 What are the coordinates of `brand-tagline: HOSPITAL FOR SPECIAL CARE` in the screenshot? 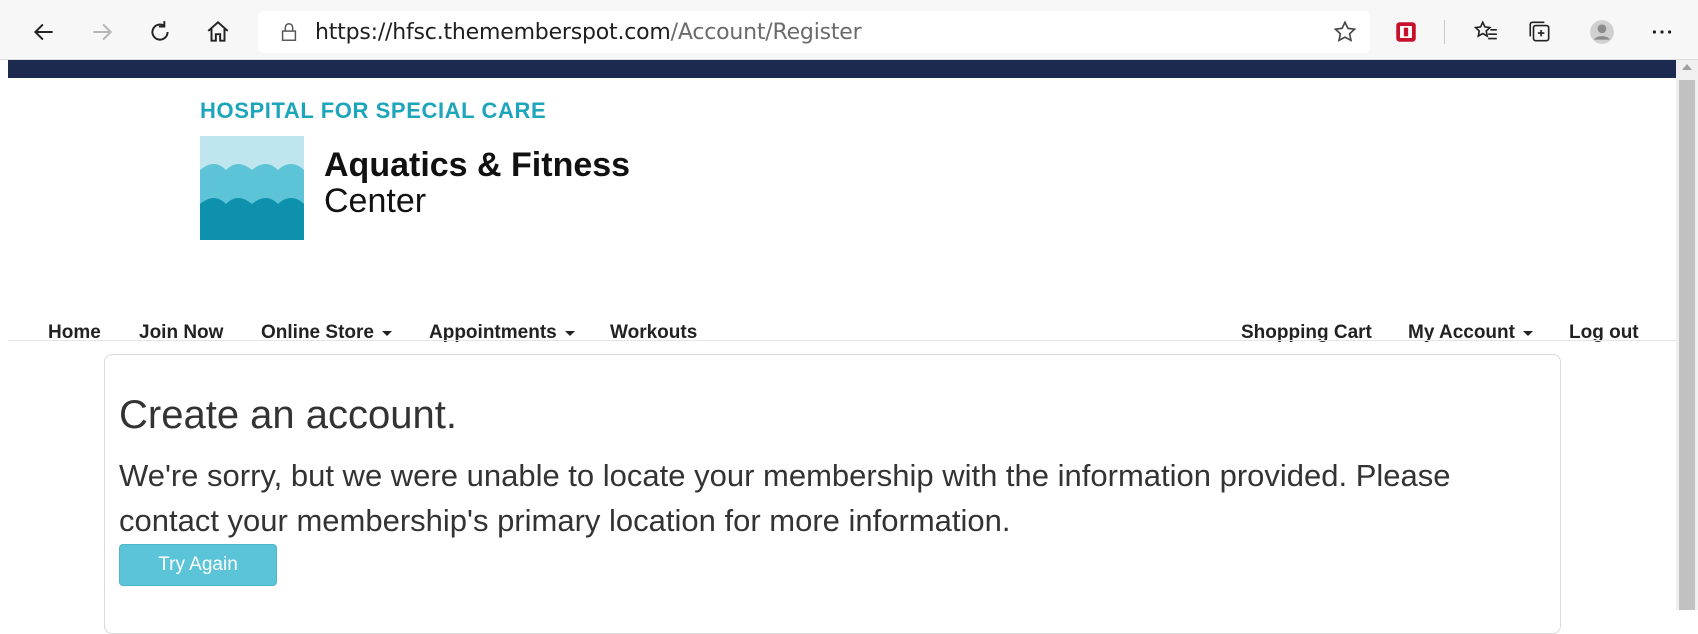 It's located at (373, 110).